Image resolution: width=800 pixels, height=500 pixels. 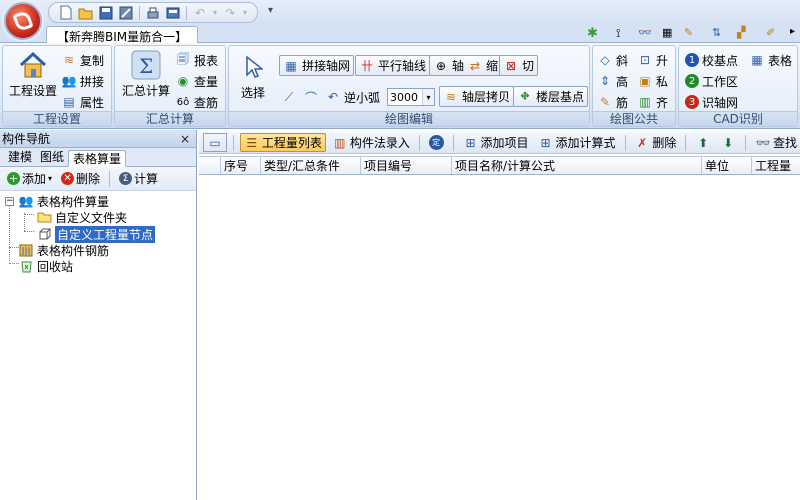 I want to click on splice-button: 👥 拼接, so click(x=83, y=81).